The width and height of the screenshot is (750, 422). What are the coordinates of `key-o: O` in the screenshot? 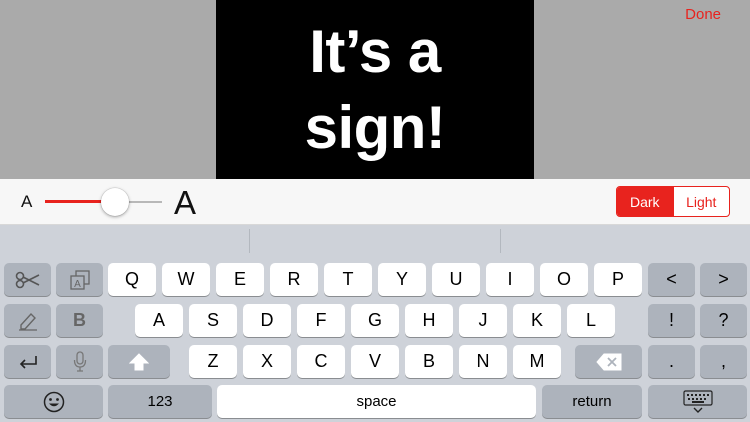 It's located at (564, 279).